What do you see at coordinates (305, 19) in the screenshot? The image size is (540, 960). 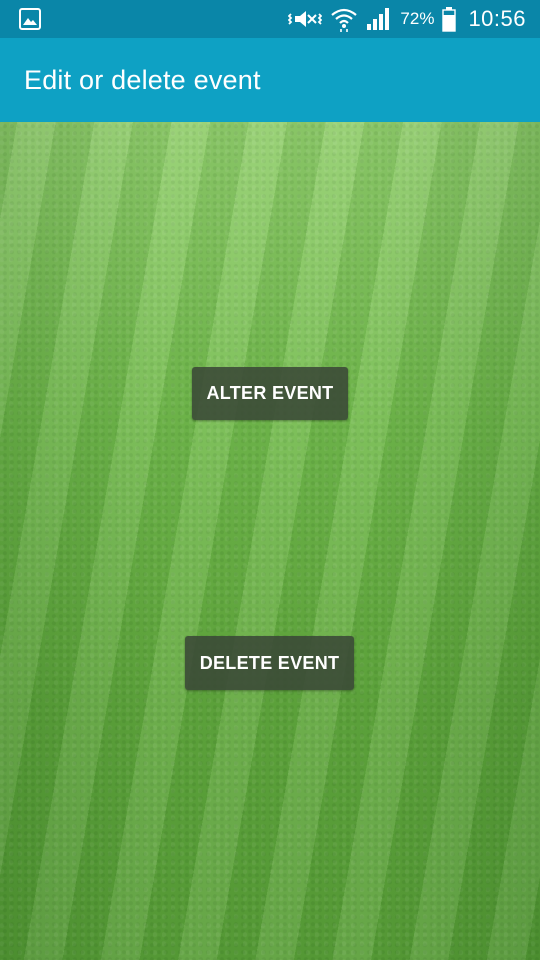 I see `vibrate-mute-icon` at bounding box center [305, 19].